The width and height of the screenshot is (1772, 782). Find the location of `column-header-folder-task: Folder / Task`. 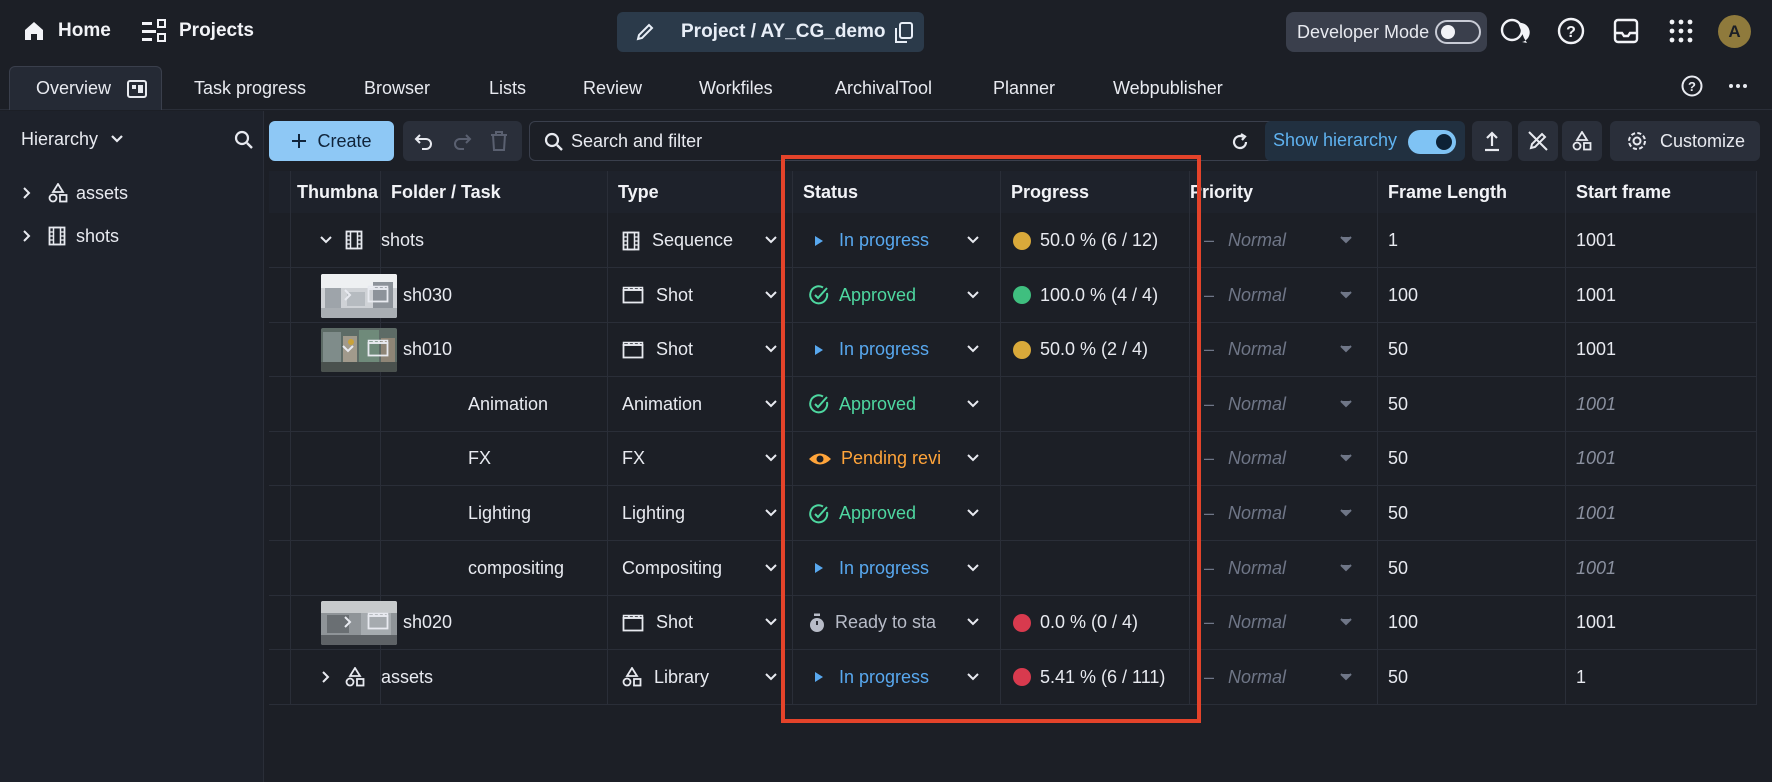

column-header-folder-task: Folder / Task is located at coordinates (494, 192).